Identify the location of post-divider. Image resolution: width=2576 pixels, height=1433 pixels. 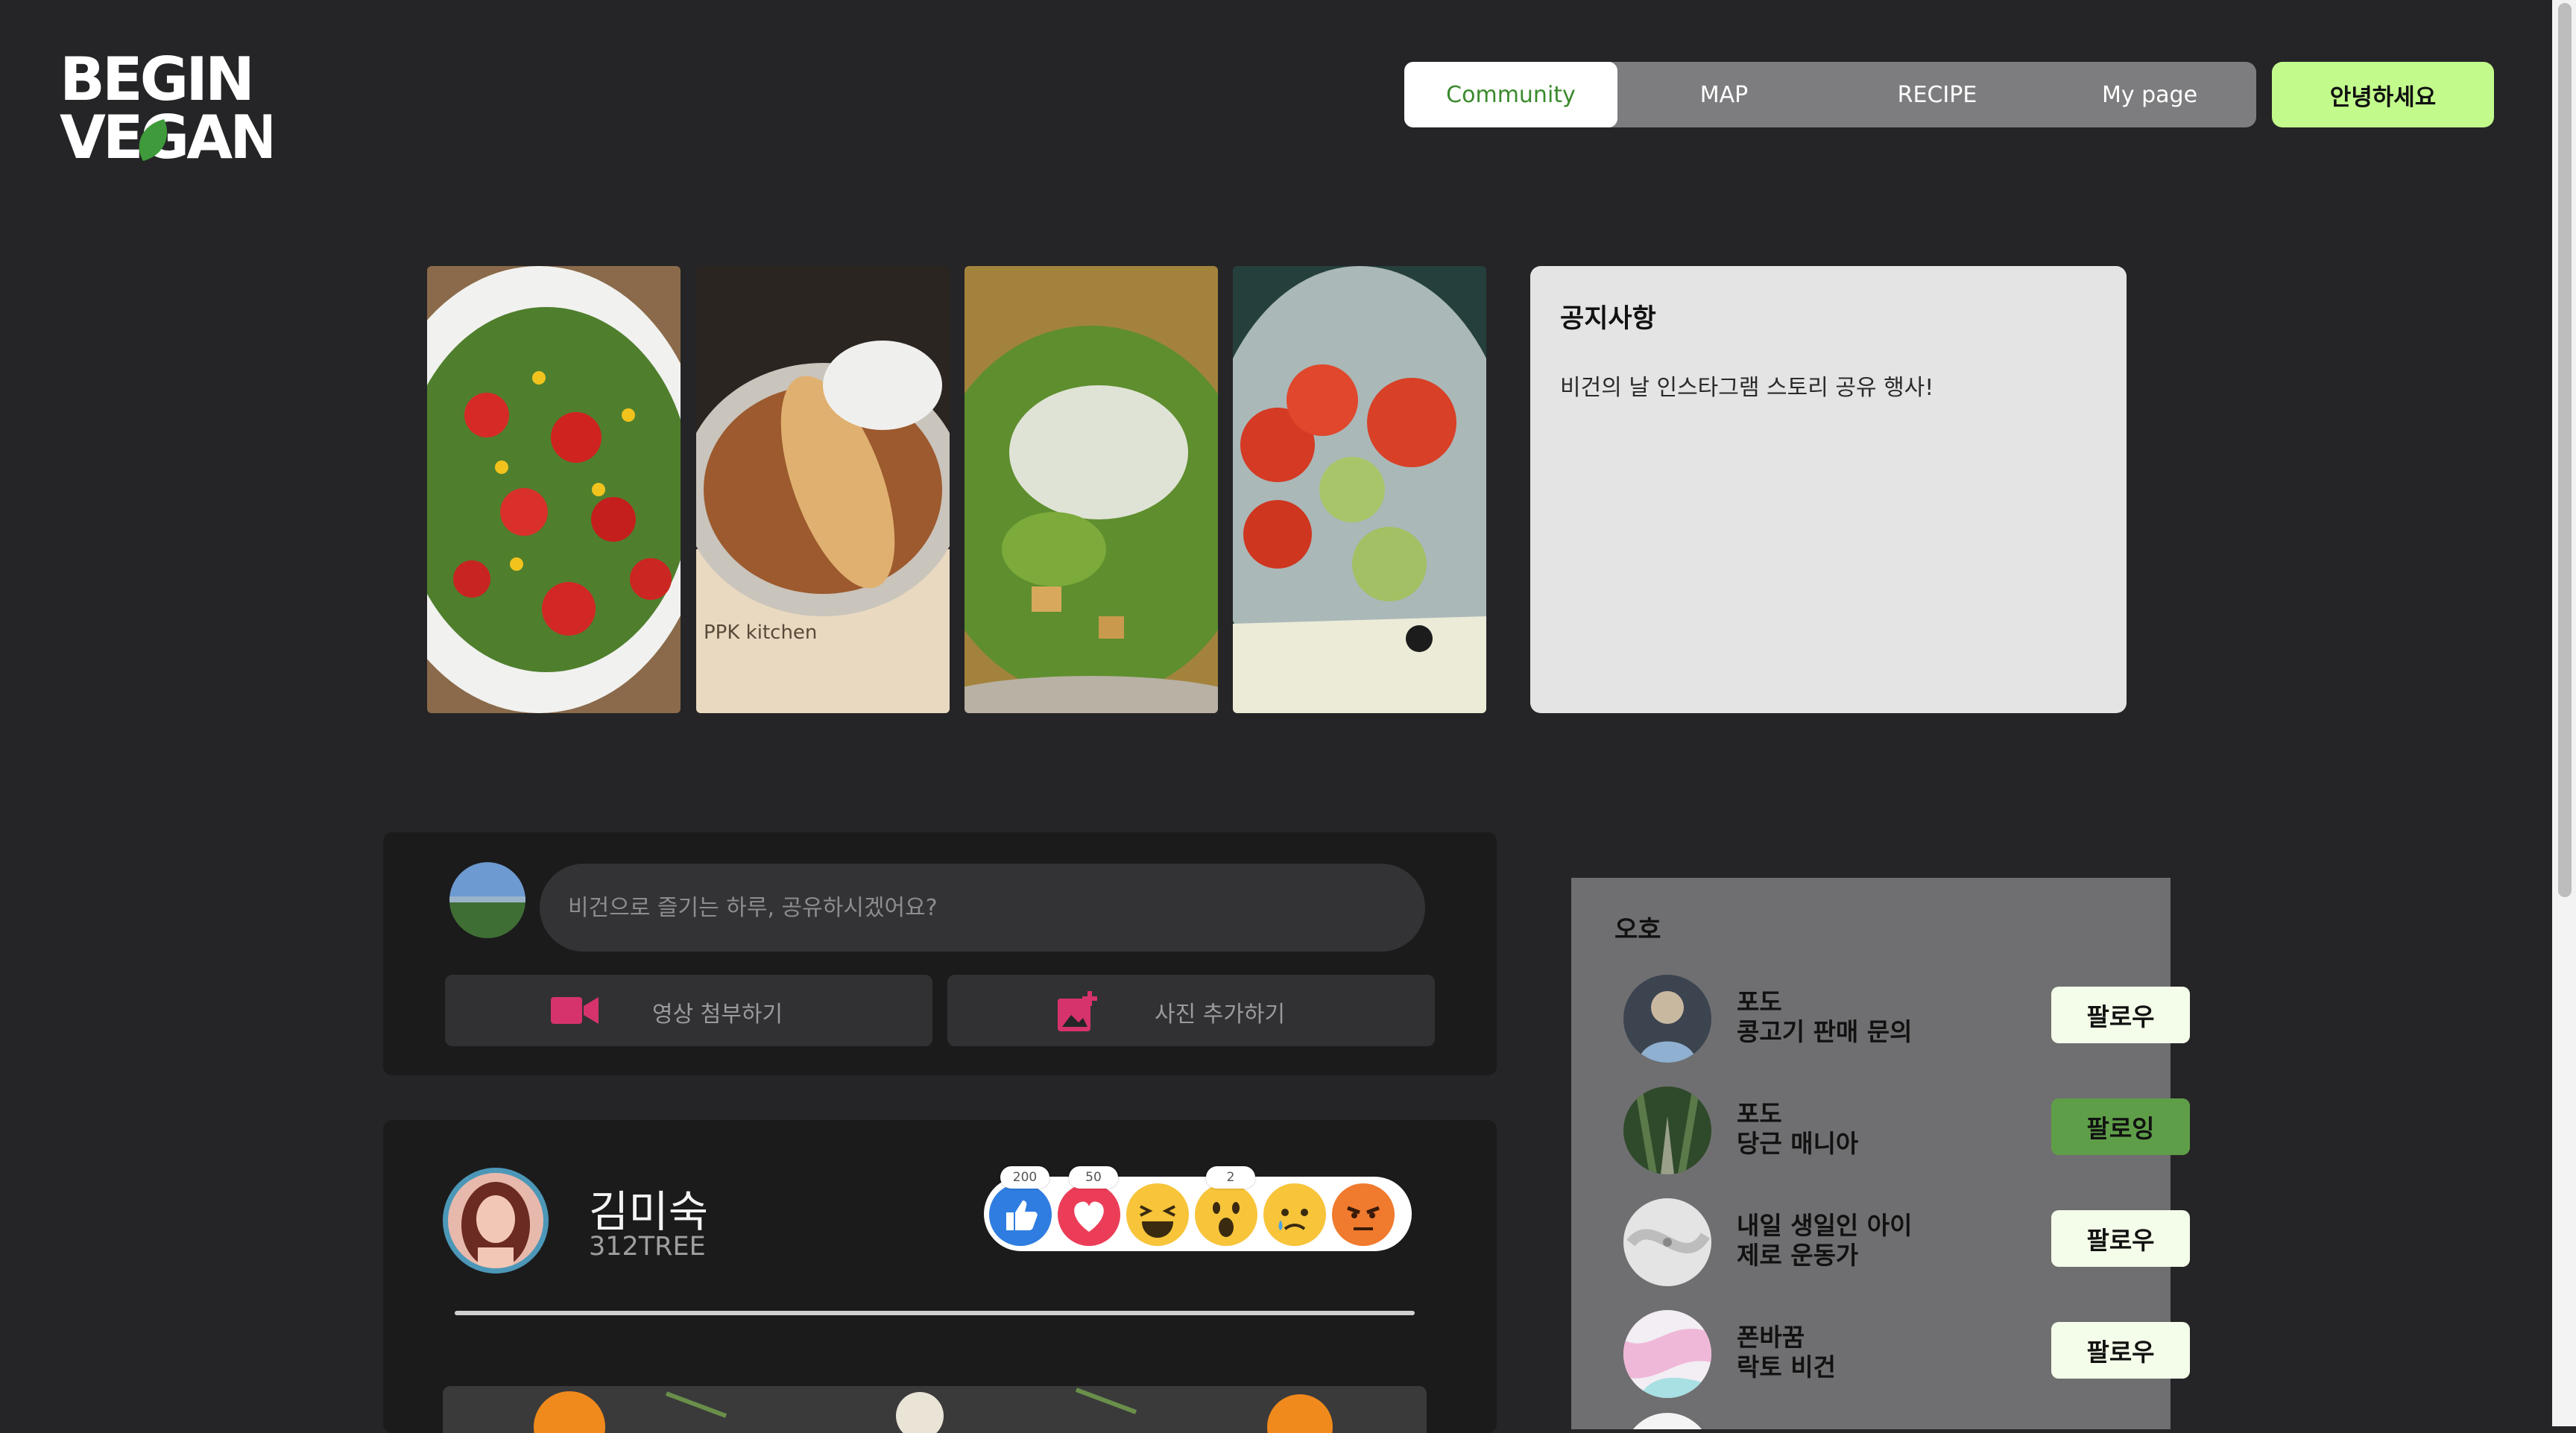
(935, 1313).